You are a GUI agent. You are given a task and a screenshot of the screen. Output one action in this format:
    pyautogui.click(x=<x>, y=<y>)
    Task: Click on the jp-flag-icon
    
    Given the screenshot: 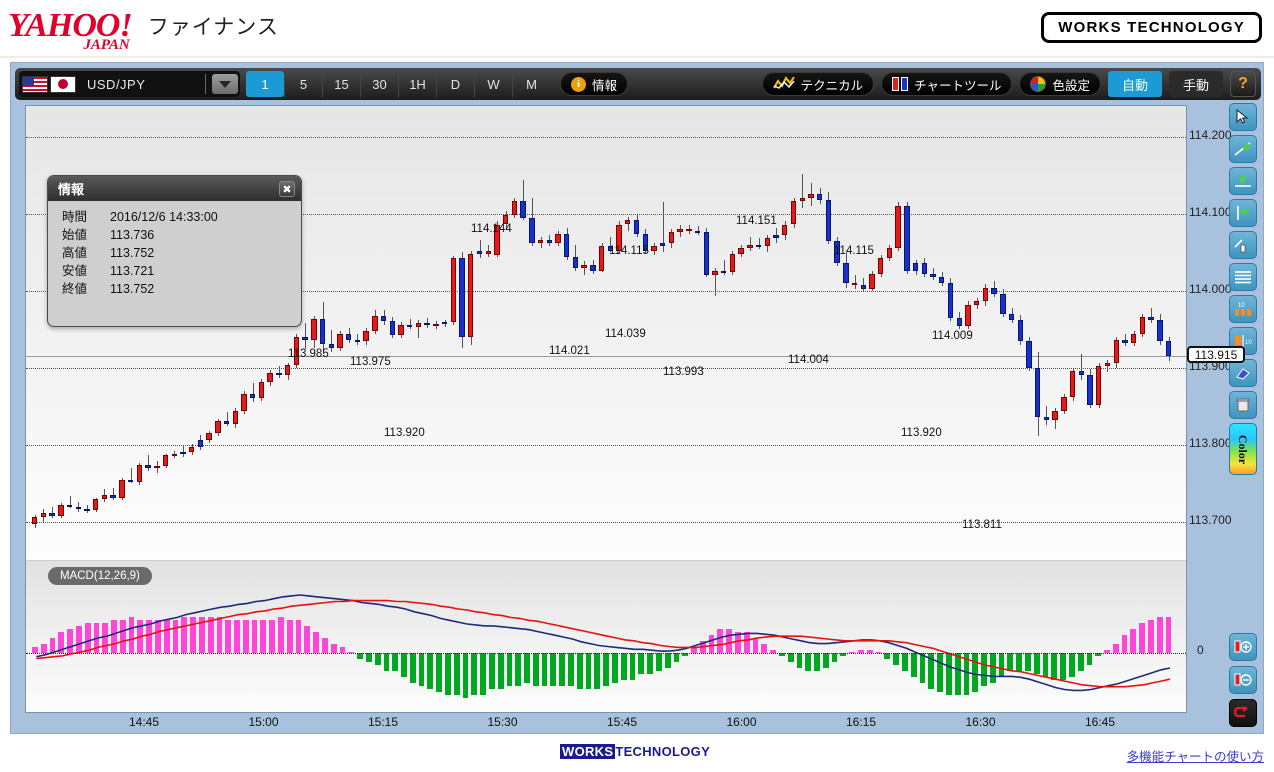 What is the action you would take?
    pyautogui.click(x=63, y=84)
    